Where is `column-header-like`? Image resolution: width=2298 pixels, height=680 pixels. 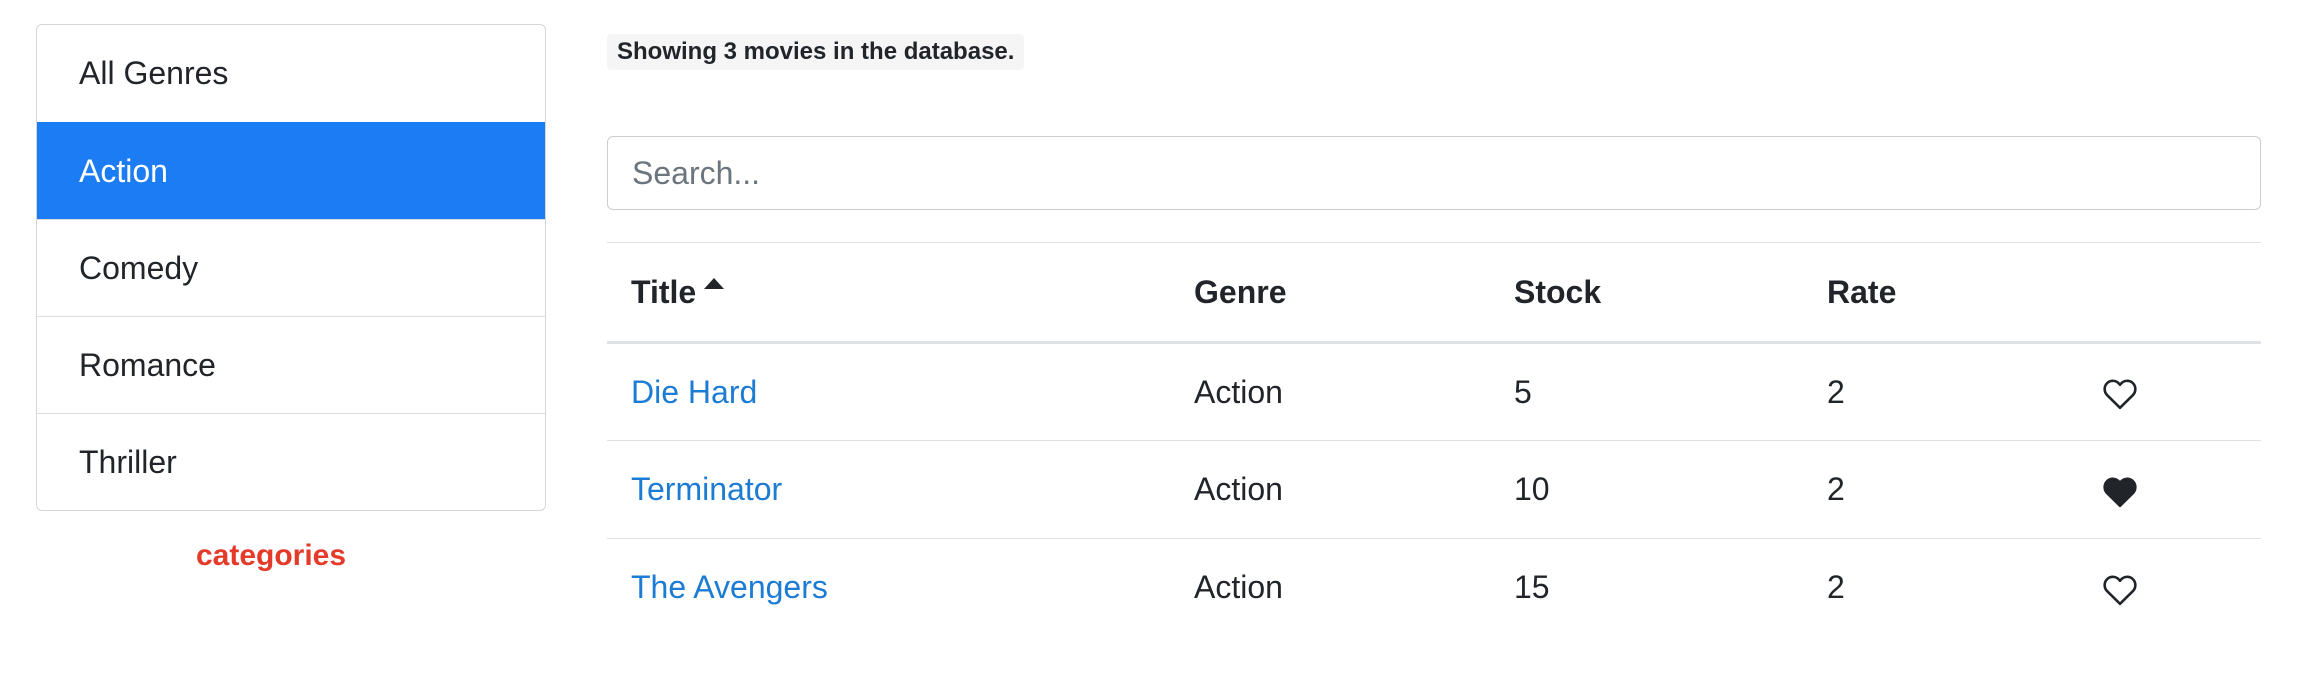 column-header-like is located at coordinates (2169, 293).